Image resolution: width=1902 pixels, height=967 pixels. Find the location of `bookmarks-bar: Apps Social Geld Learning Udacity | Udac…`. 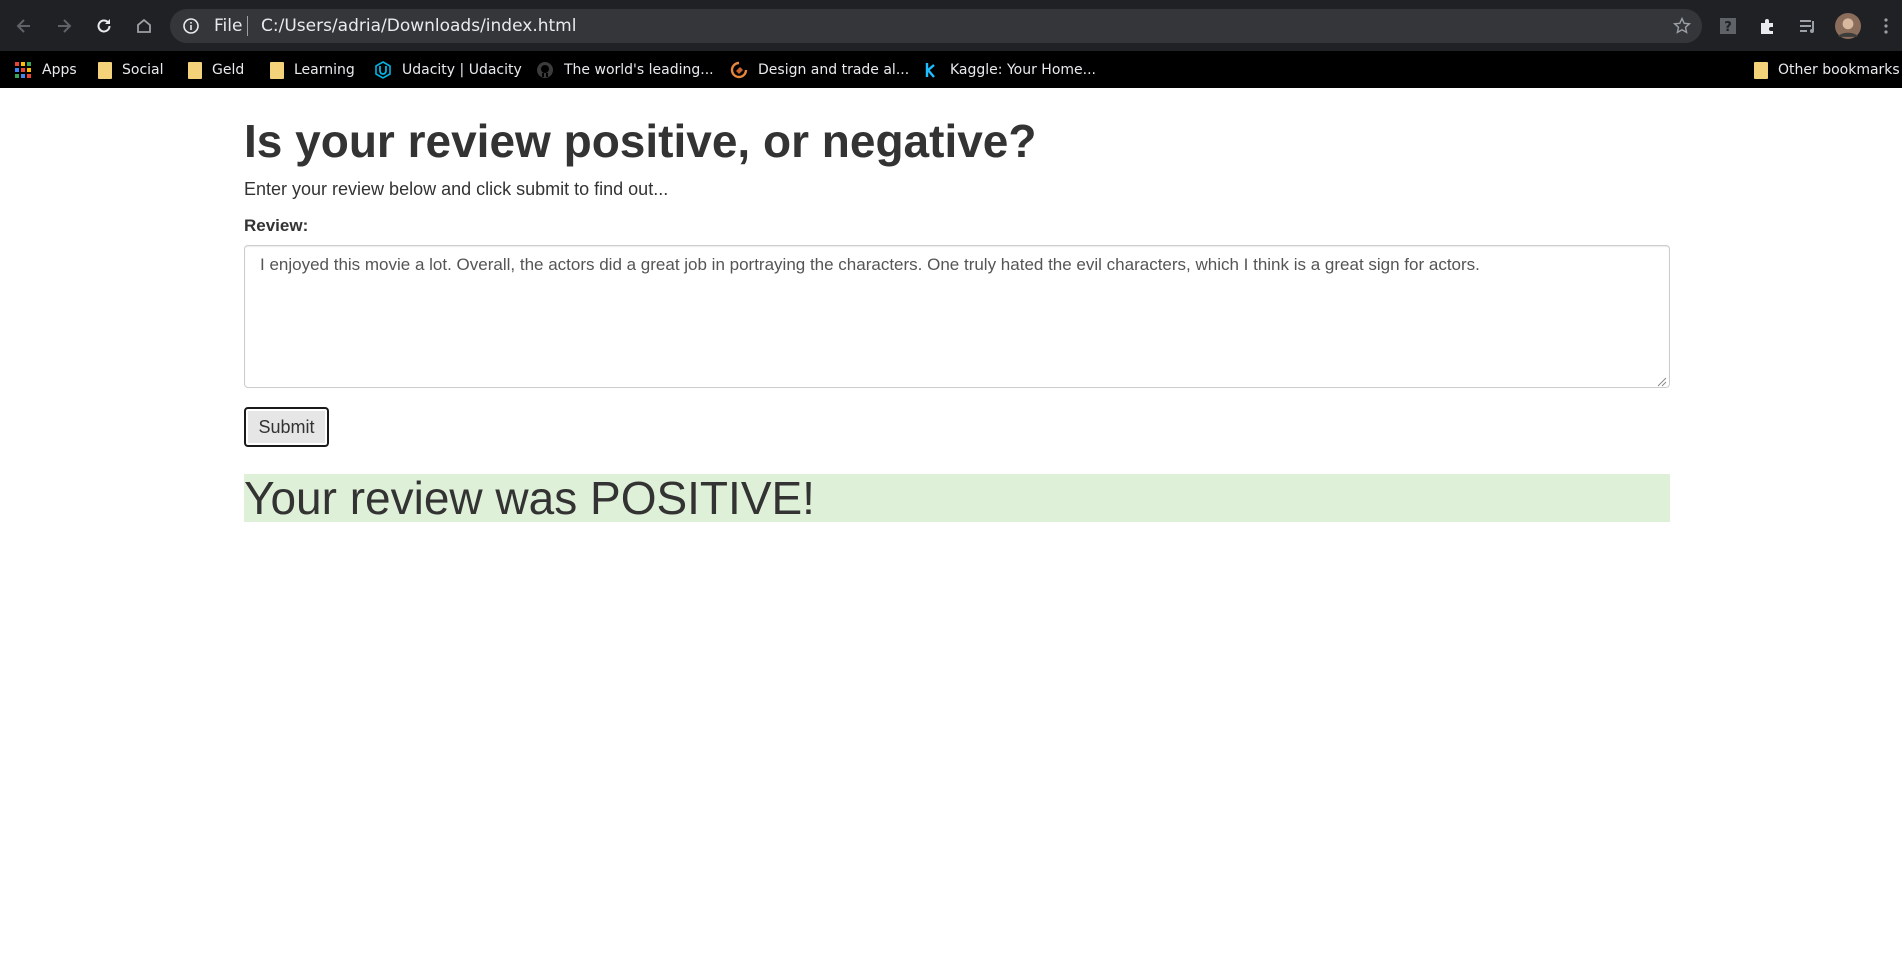

bookmarks-bar: Apps Social Geld Learning Udacity | Udac… is located at coordinates (951, 69).